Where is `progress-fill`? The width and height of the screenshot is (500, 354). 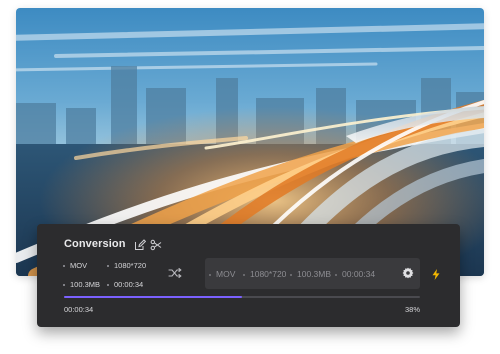 progress-fill is located at coordinates (153, 297).